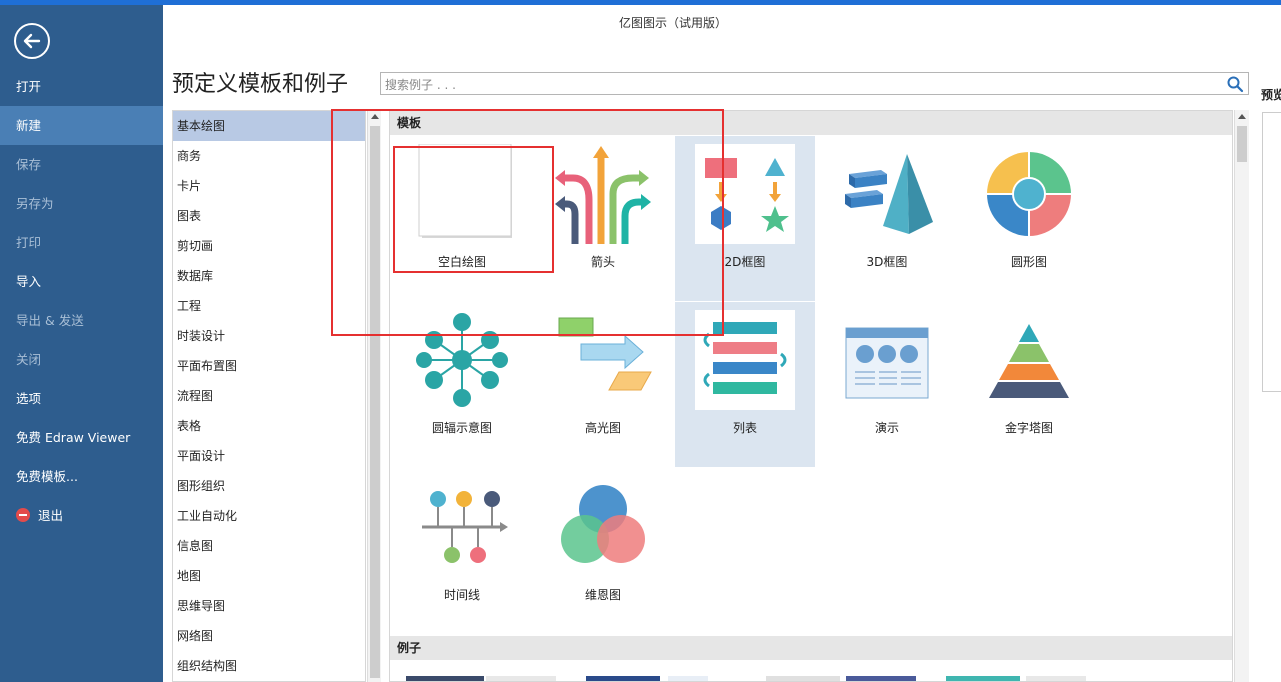  I want to click on template-label: 3D框图, so click(887, 262).